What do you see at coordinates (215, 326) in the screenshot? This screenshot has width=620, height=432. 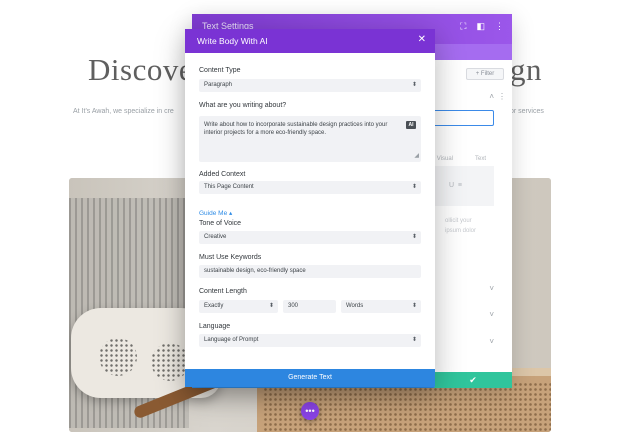 I see `language-label: Language` at bounding box center [215, 326].